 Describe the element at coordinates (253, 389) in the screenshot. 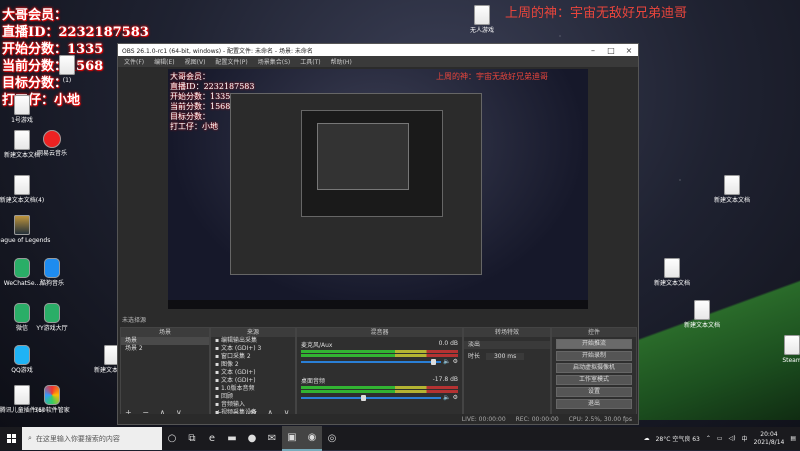

I see `source-item: ▪ 1.0版本音频` at that location.